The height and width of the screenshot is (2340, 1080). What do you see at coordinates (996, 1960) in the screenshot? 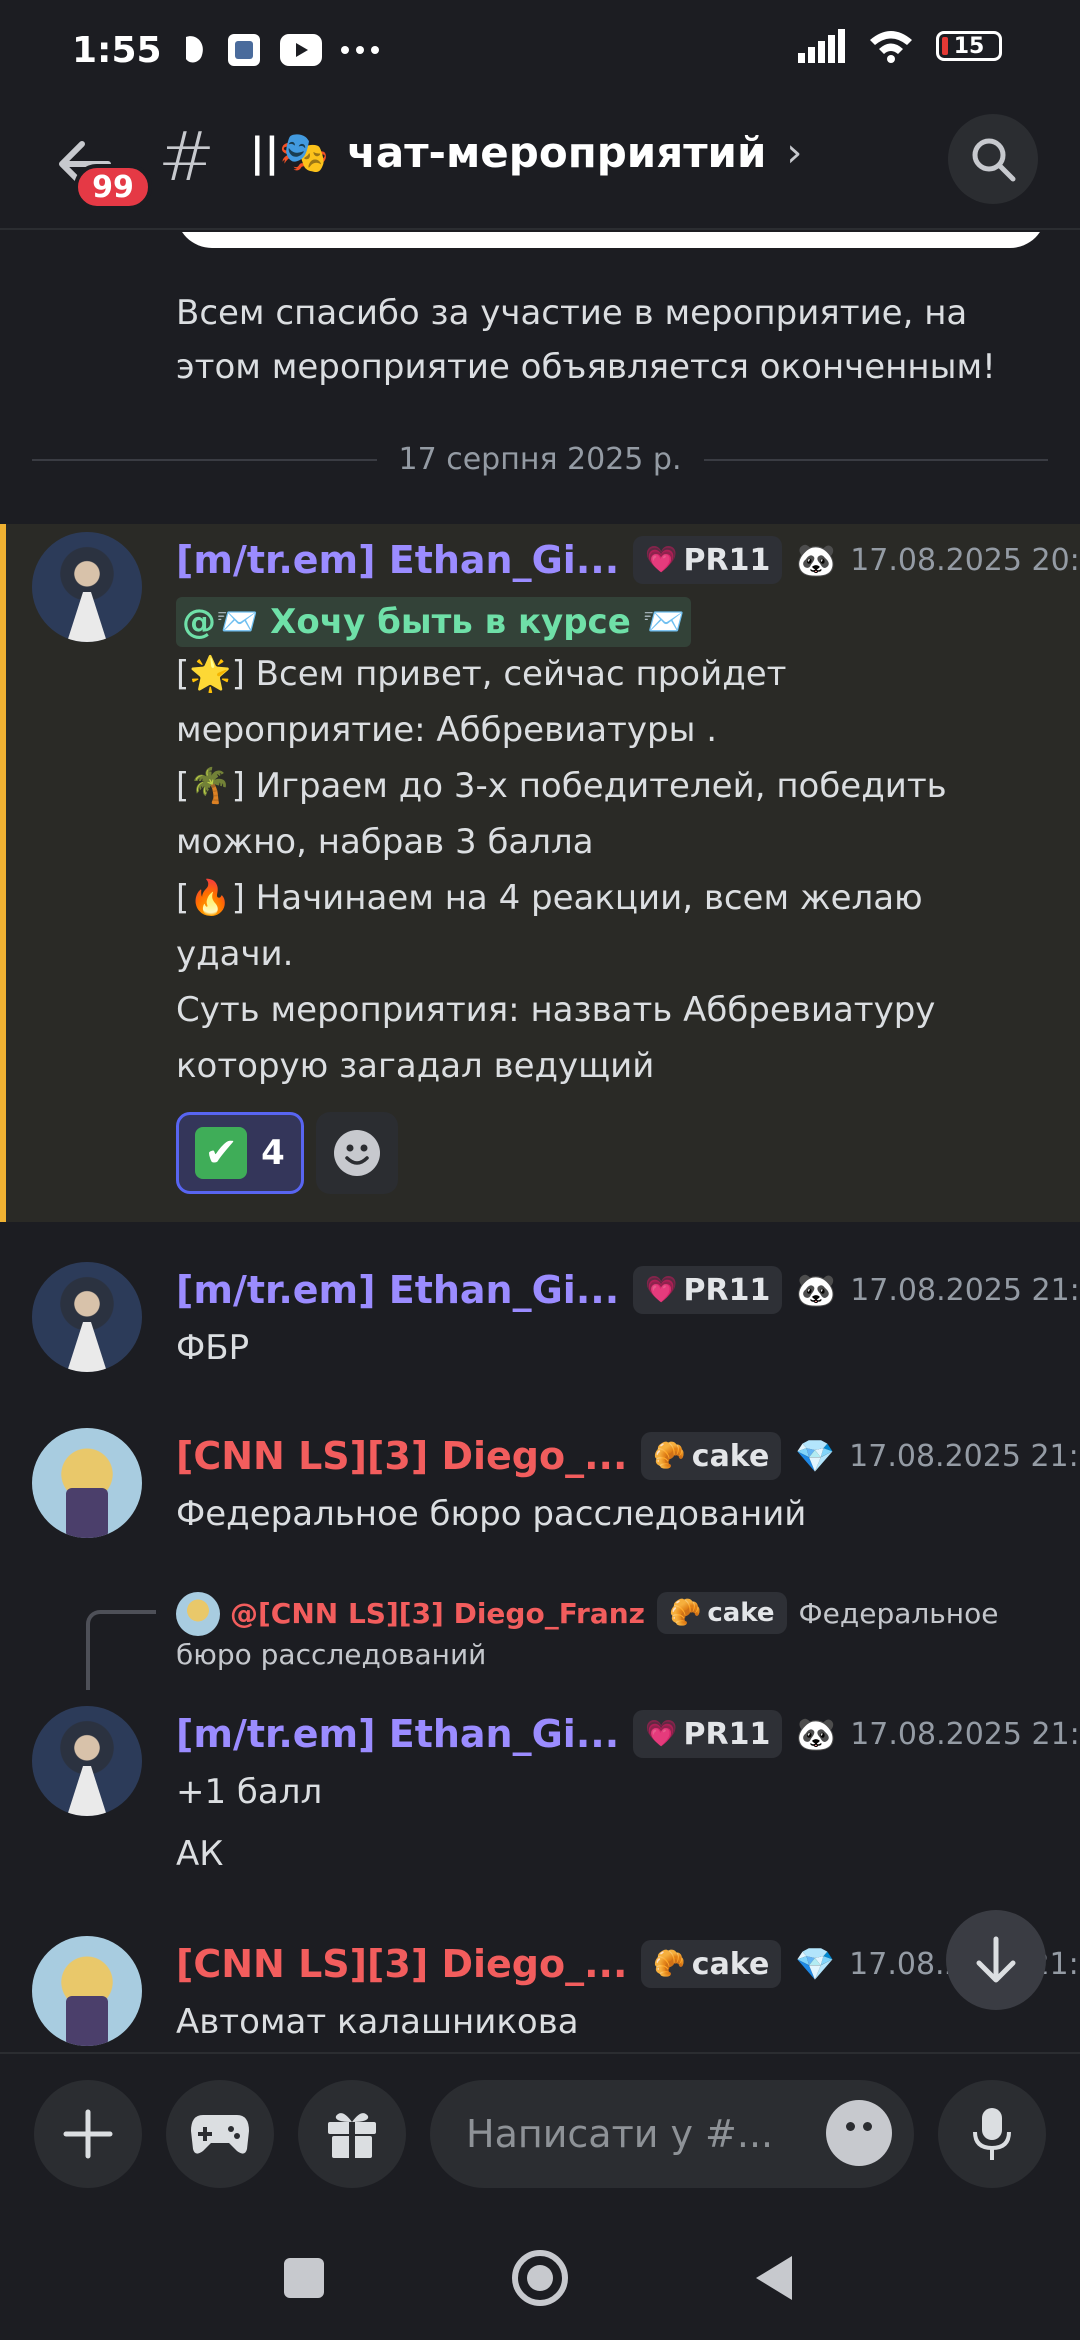
I see `jump-to-present-button` at bounding box center [996, 1960].